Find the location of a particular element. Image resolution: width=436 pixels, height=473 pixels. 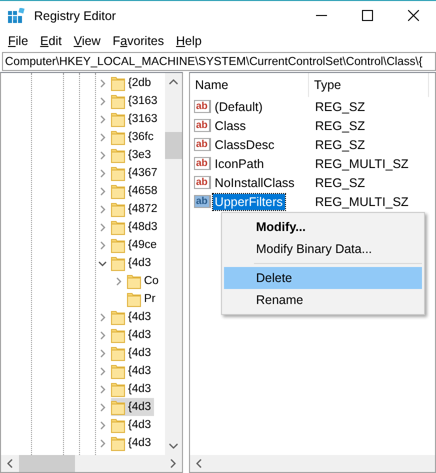

tree-item: {4658 is located at coordinates (135, 191).